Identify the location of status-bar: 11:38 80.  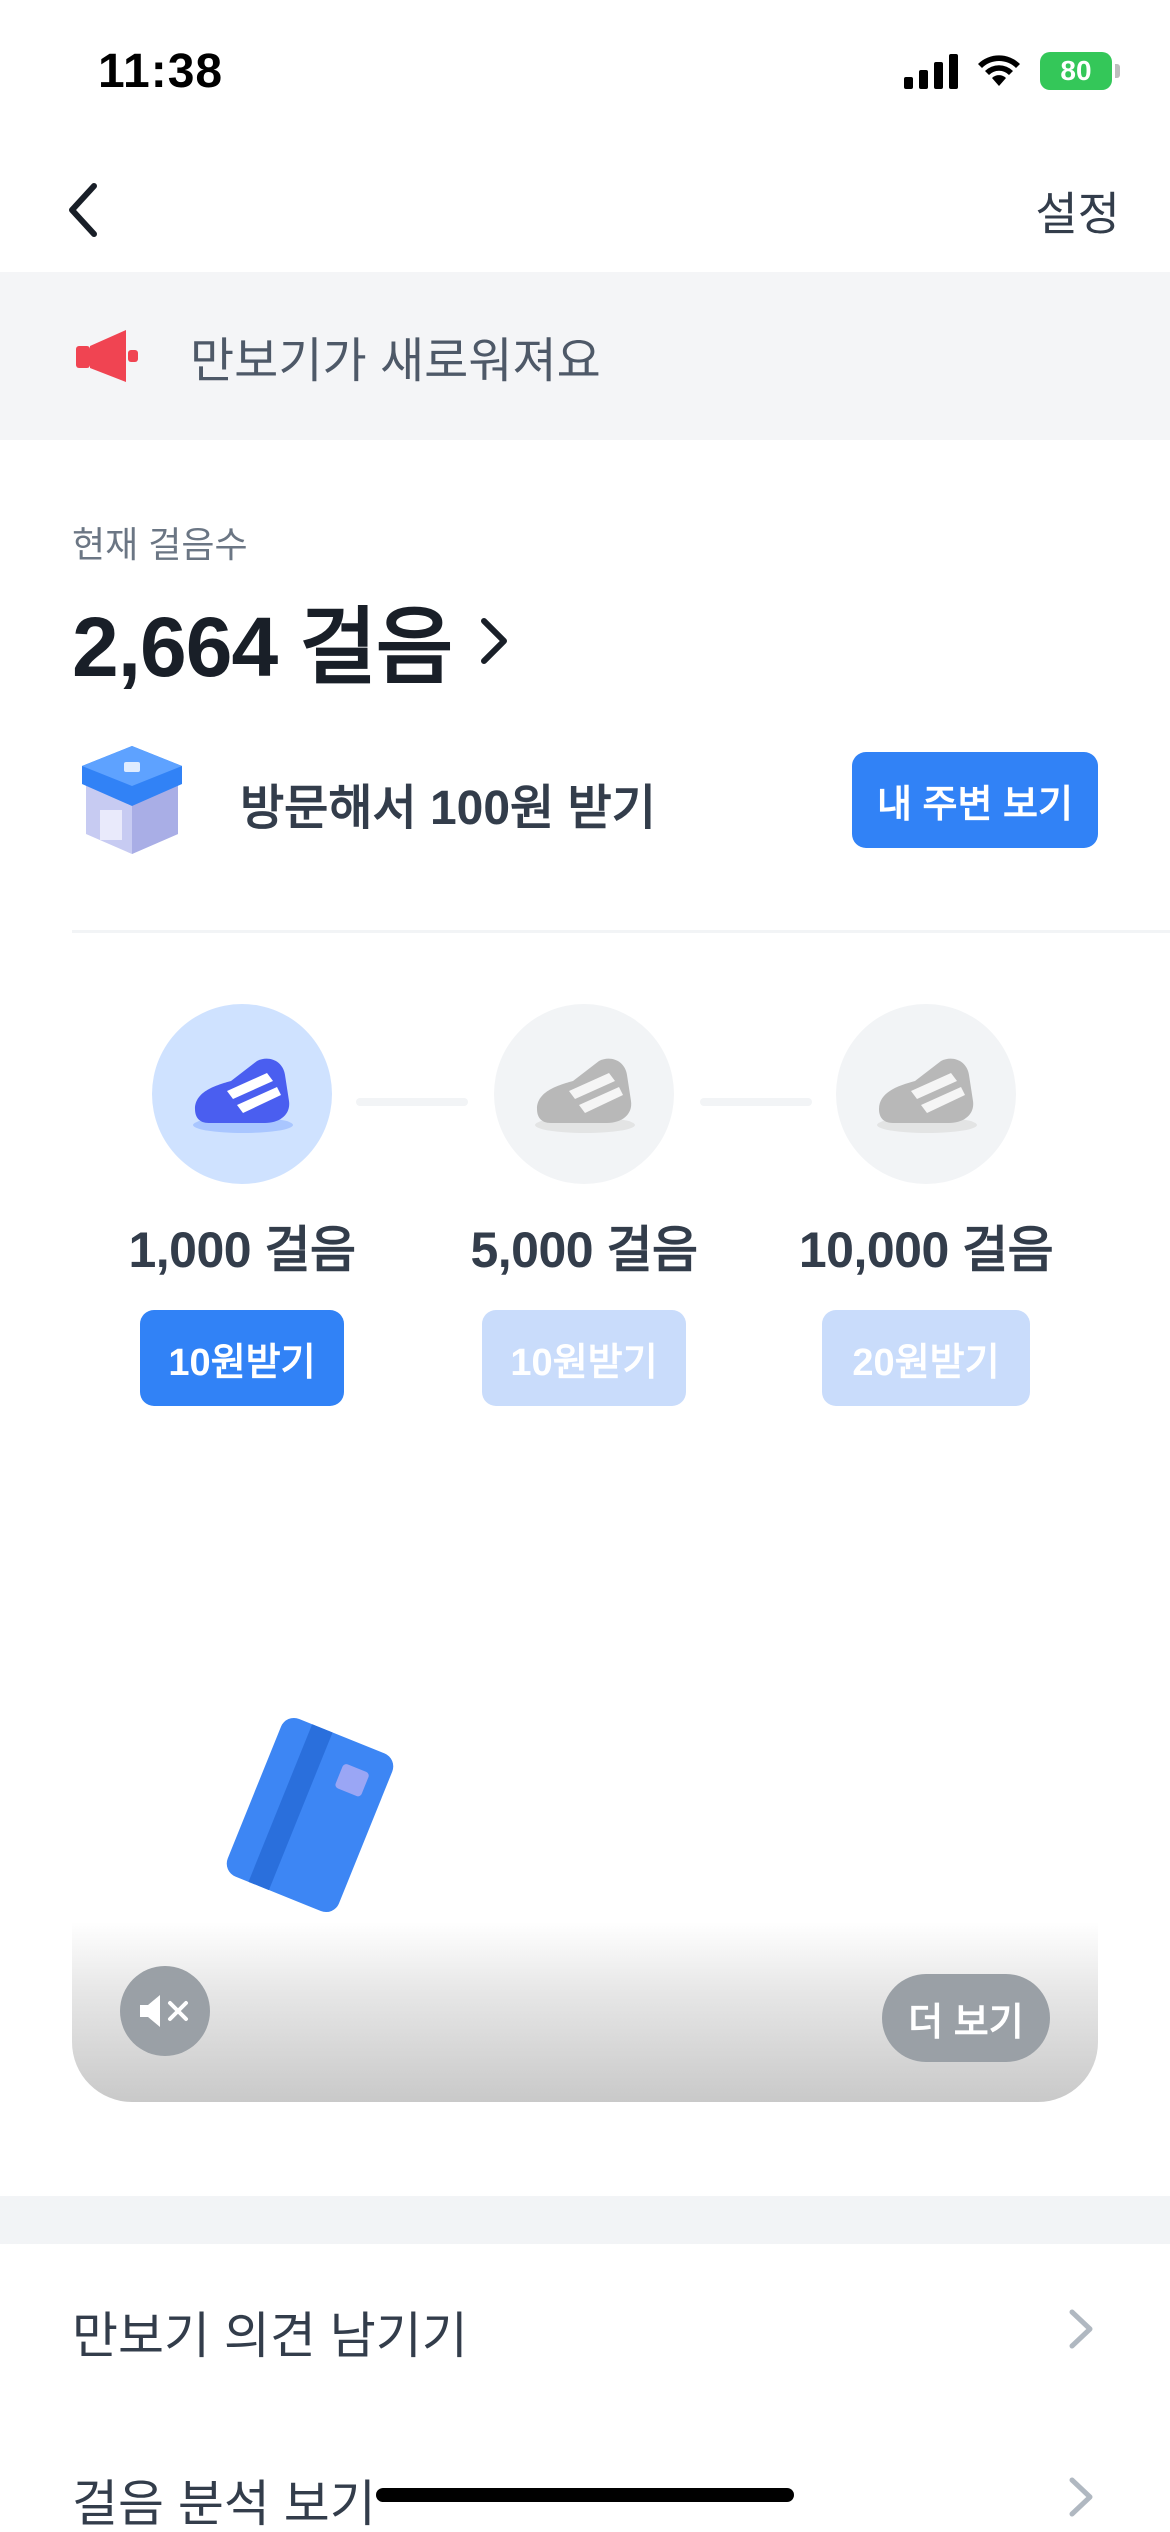
(585, 75).